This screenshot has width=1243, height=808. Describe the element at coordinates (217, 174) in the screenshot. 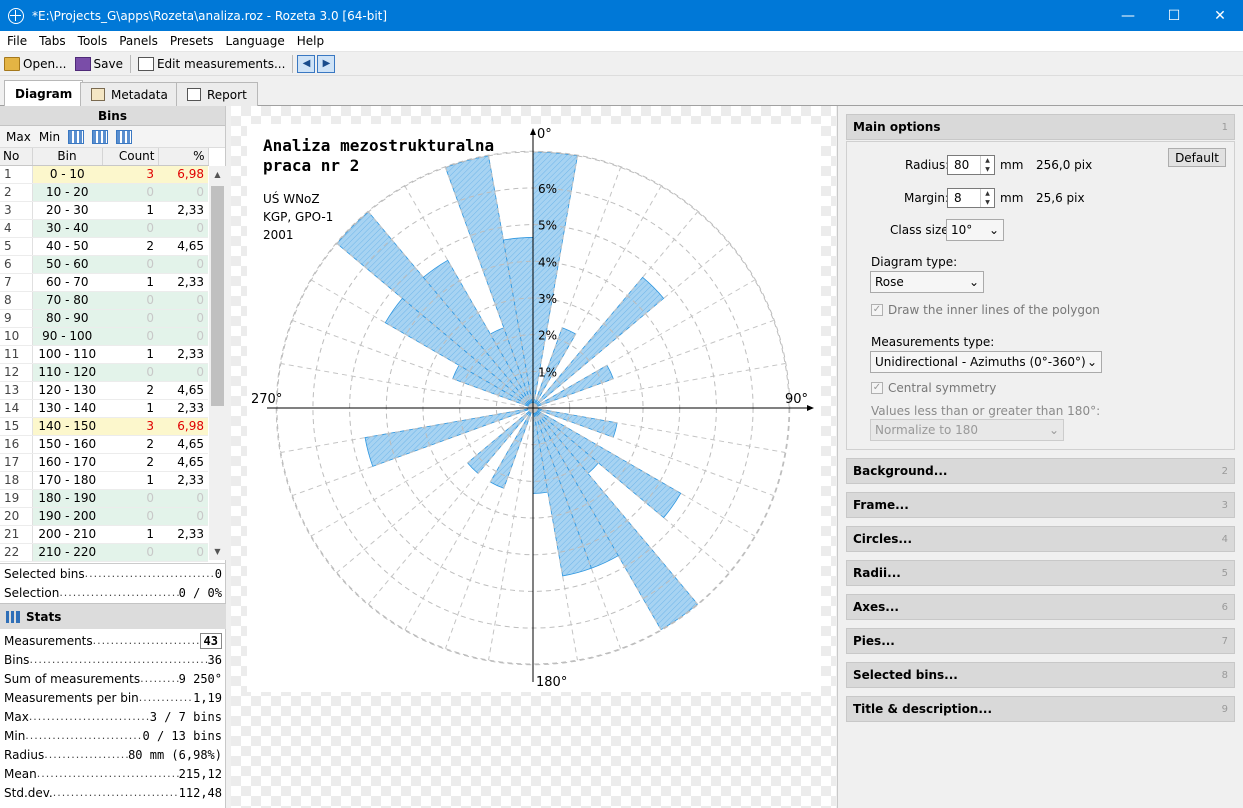

I see `scroll-up-icon: ▲` at that location.